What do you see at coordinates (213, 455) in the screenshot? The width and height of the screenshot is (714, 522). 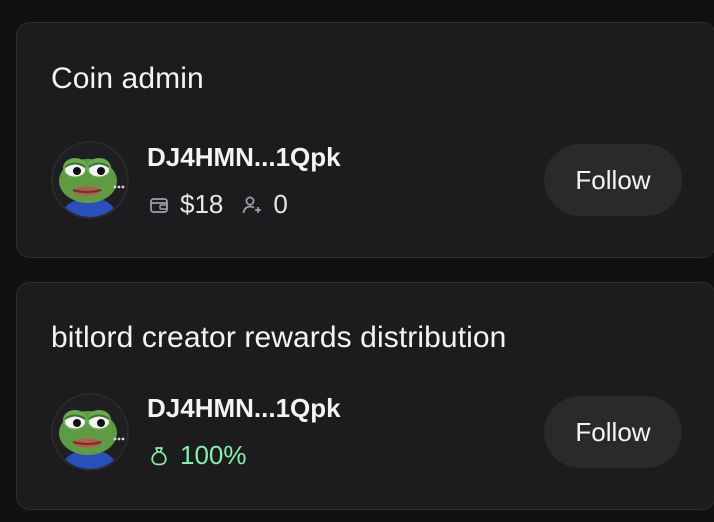 I see `reward-percent: 100%` at bounding box center [213, 455].